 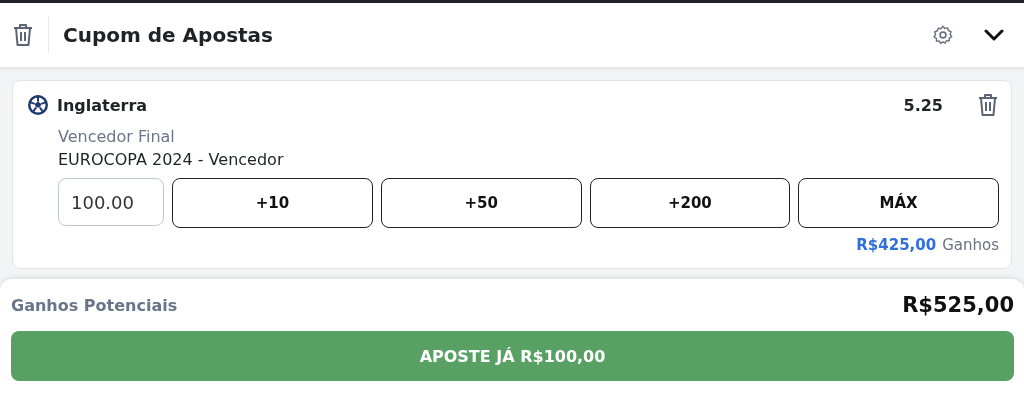 What do you see at coordinates (943, 35) in the screenshot?
I see `settings-icon` at bounding box center [943, 35].